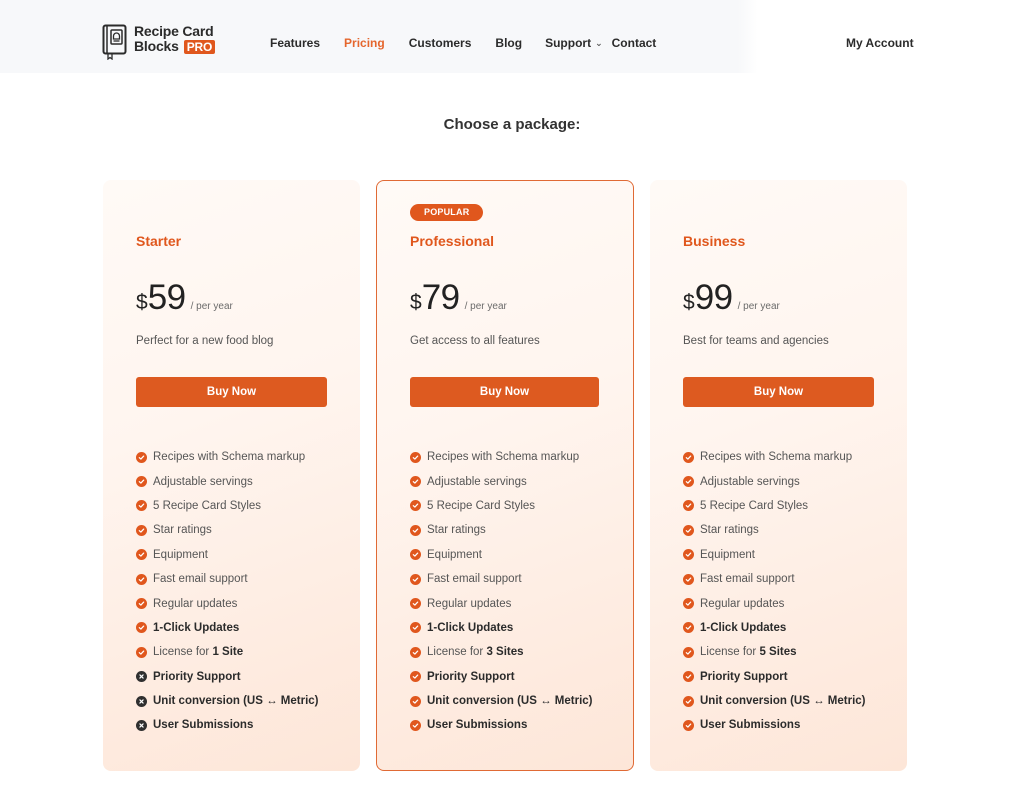 Image resolution: width=1024 pixels, height=798 pixels. I want to click on feature-label: User Submissions, so click(203, 725).